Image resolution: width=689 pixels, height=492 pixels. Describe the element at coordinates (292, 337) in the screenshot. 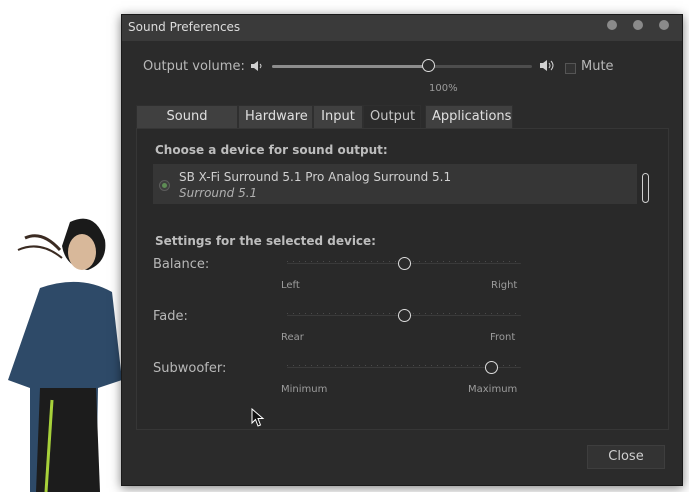

I see `fade-min-label: Rear` at that location.